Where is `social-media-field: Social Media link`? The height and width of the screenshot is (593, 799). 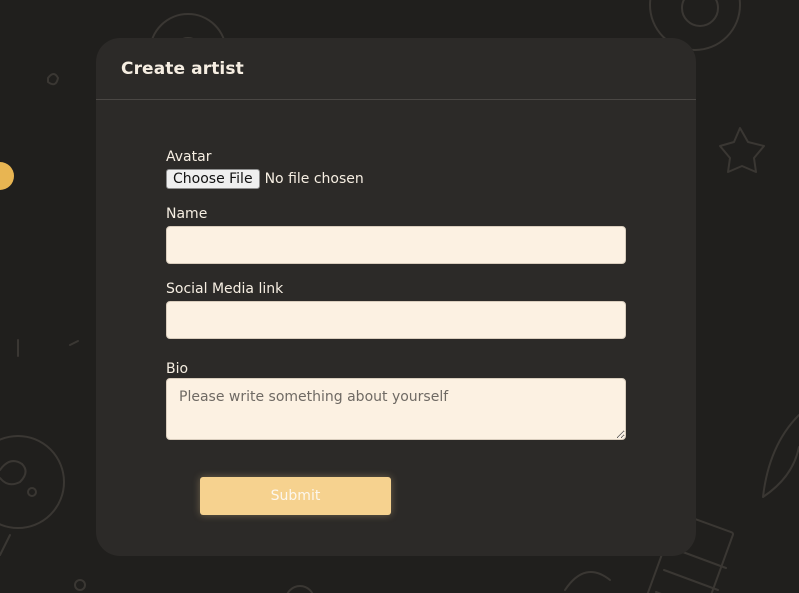
social-media-field: Social Media link is located at coordinates (396, 309).